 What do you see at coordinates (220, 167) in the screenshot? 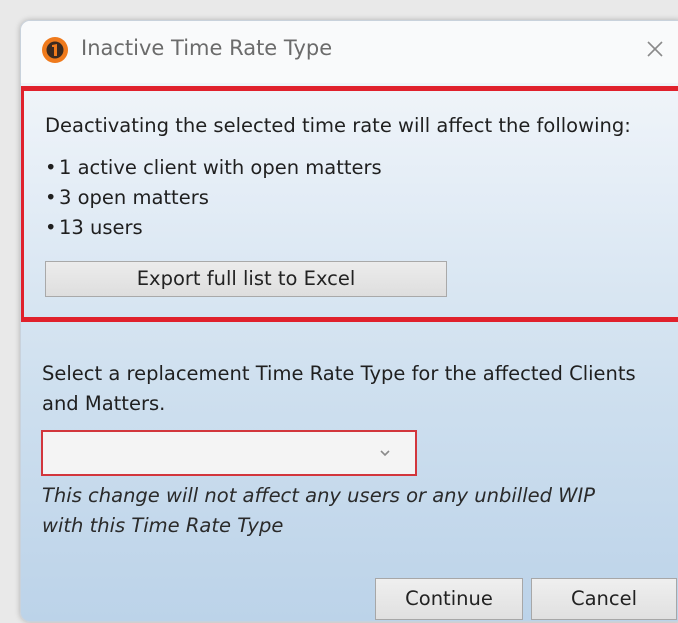
I see `impact-item-clients: 1 active client with open matters` at bounding box center [220, 167].